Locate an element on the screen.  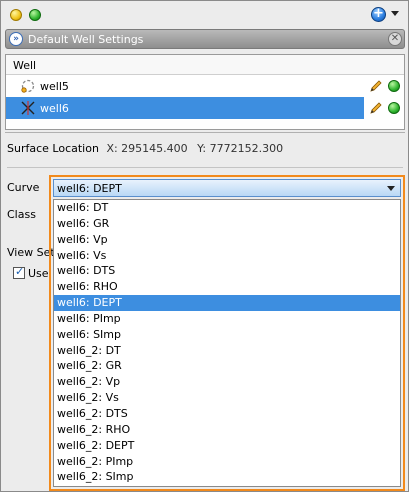
curve-option: well6_2: DEPT is located at coordinates (227, 446).